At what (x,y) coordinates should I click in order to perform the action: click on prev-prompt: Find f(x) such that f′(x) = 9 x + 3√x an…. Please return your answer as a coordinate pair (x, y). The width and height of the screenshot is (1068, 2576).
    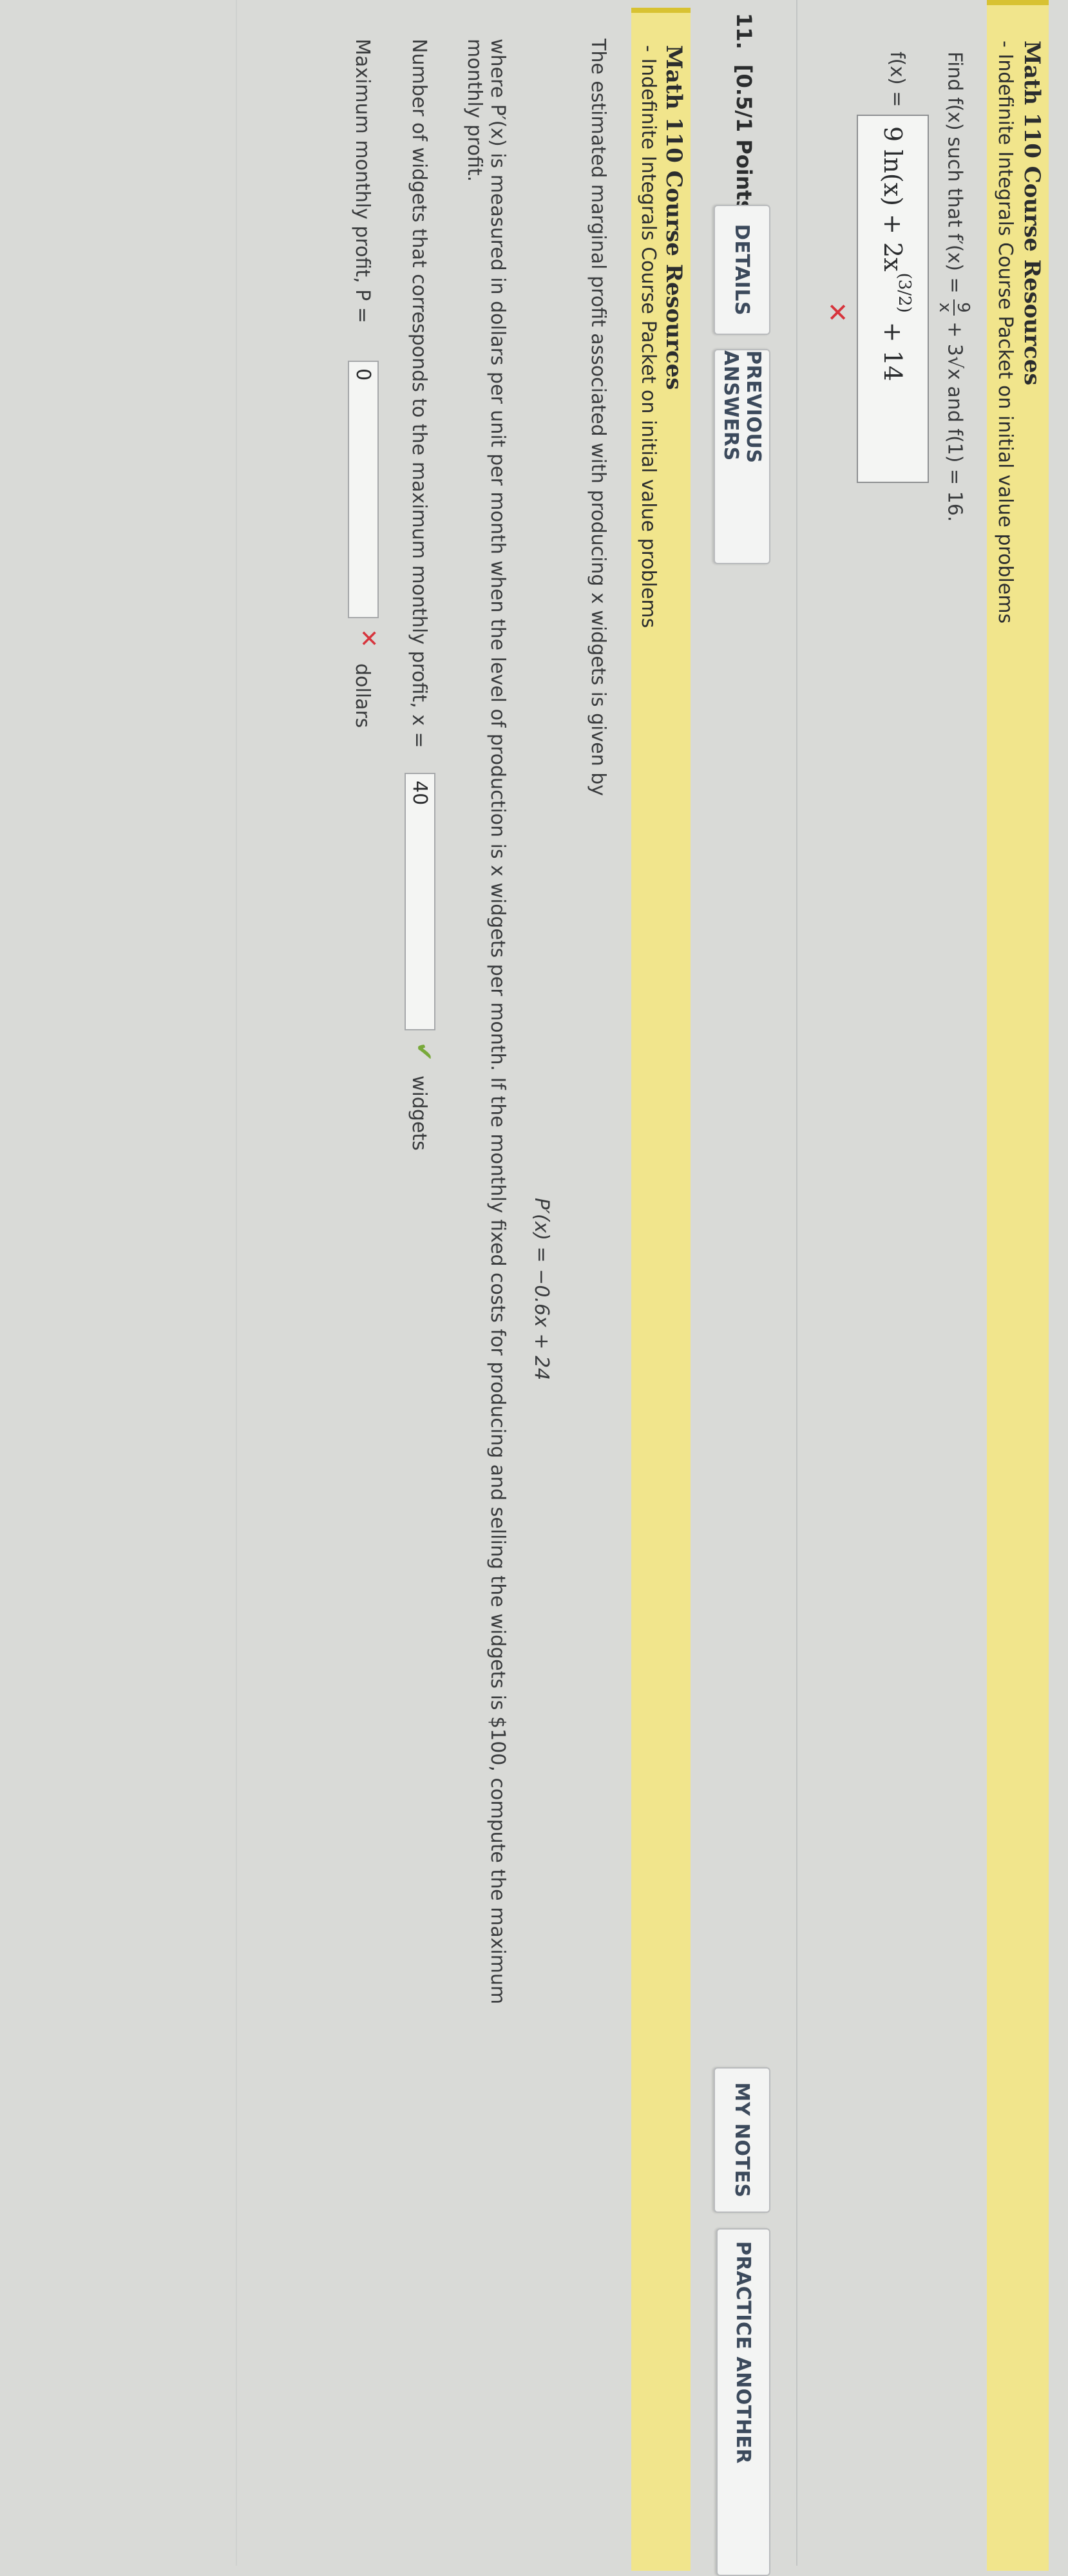
    Looking at the image, I should click on (954, 287).